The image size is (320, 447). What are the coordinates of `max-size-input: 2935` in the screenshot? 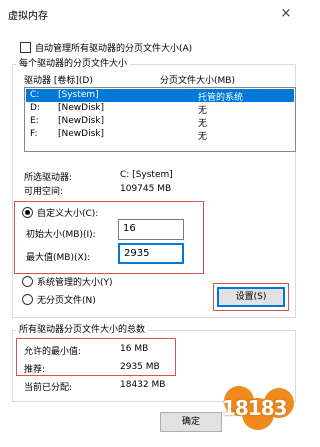 It's located at (151, 253).